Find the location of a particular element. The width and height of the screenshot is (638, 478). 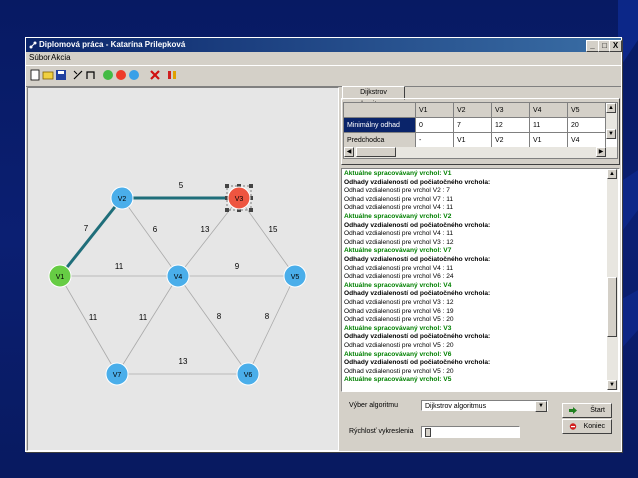

speed-label: Rýchlosť vykreslenia is located at coordinates (381, 431).